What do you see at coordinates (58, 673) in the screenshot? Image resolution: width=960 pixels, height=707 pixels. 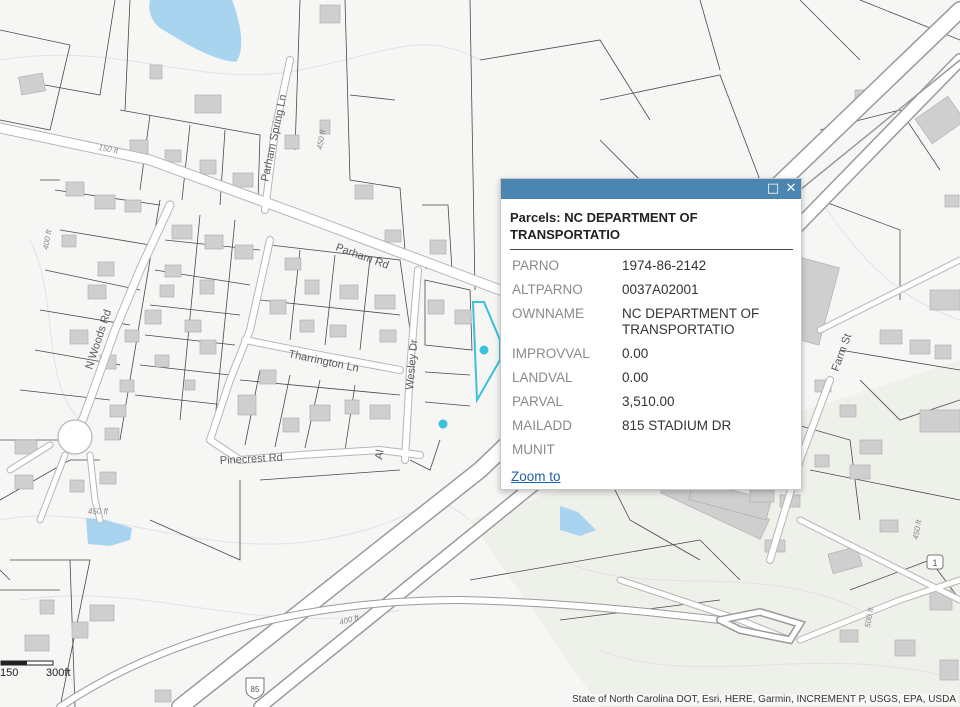 I see `scale-label-right: 300ft` at bounding box center [58, 673].